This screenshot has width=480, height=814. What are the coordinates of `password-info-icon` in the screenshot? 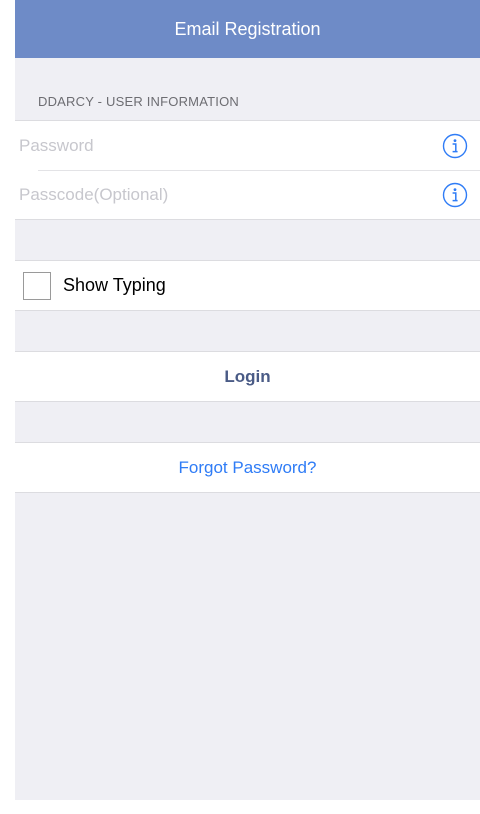 It's located at (455, 146).